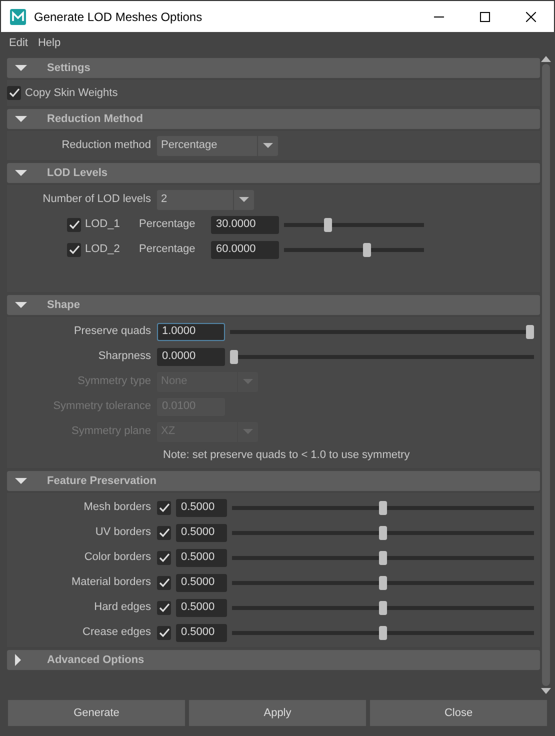 This screenshot has width=555, height=736. What do you see at coordinates (119, 17) in the screenshot?
I see `window-title: Generate LOD Meshes Options` at bounding box center [119, 17].